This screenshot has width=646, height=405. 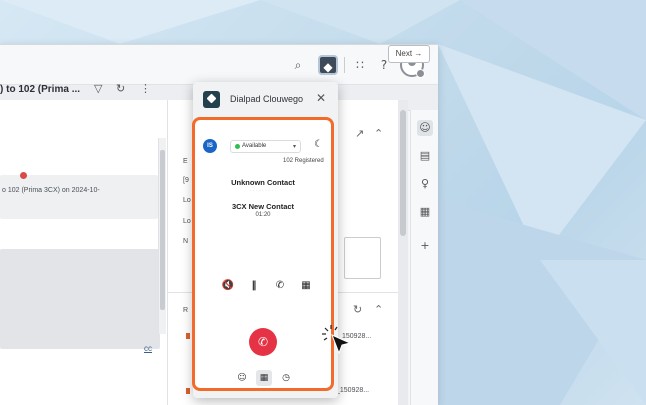 I want to click on status-dot, so click(x=237, y=146).